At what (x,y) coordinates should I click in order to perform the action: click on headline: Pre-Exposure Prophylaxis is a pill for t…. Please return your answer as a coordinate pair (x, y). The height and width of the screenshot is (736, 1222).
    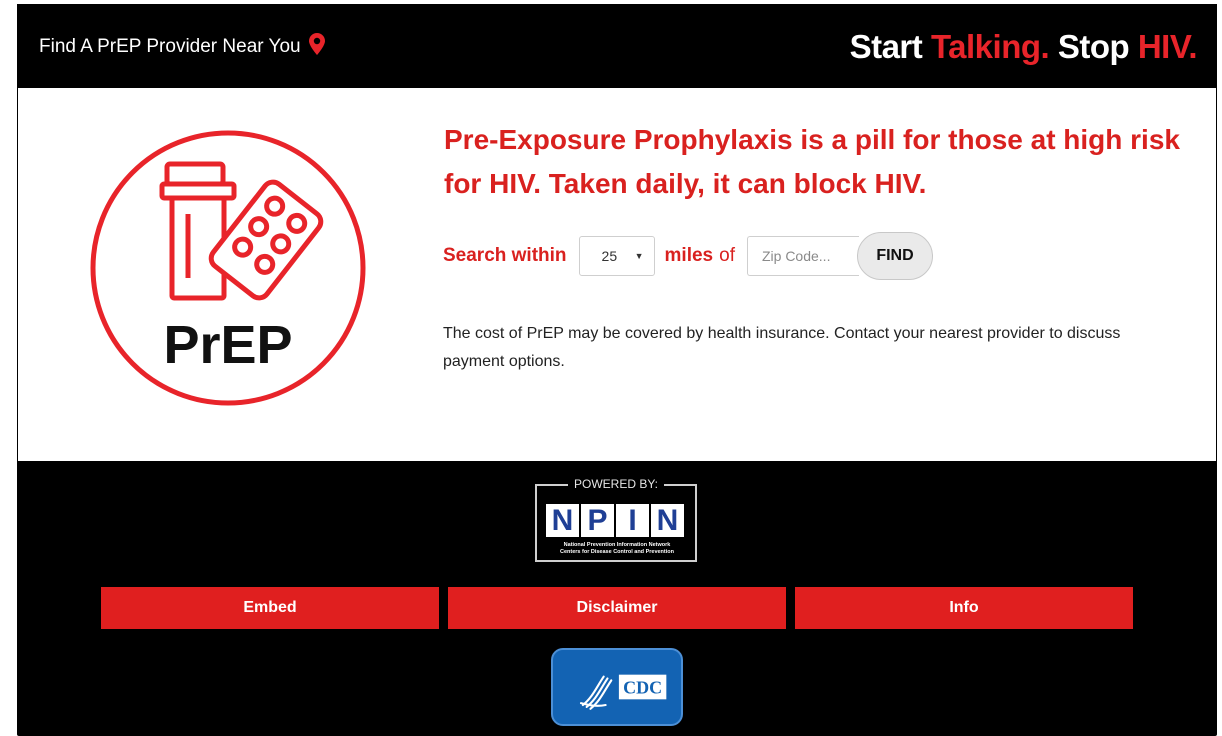
    Looking at the image, I should click on (812, 161).